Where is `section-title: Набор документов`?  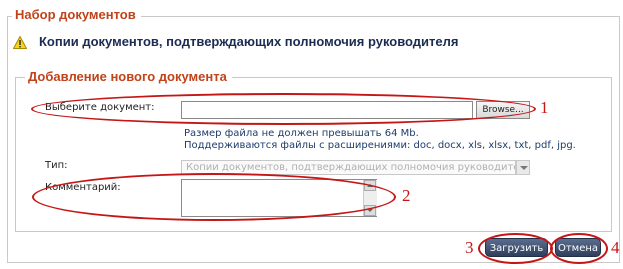
section-title: Набор документов is located at coordinates (76, 14).